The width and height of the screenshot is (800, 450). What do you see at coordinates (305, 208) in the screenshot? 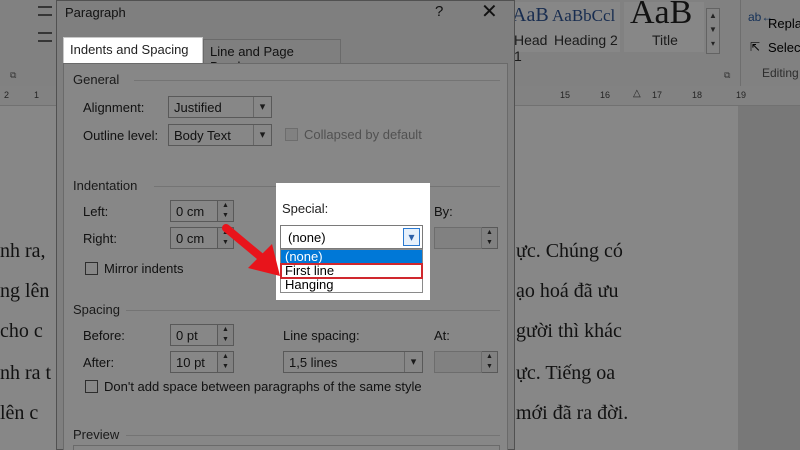
I see `special-label: Special:` at bounding box center [305, 208].